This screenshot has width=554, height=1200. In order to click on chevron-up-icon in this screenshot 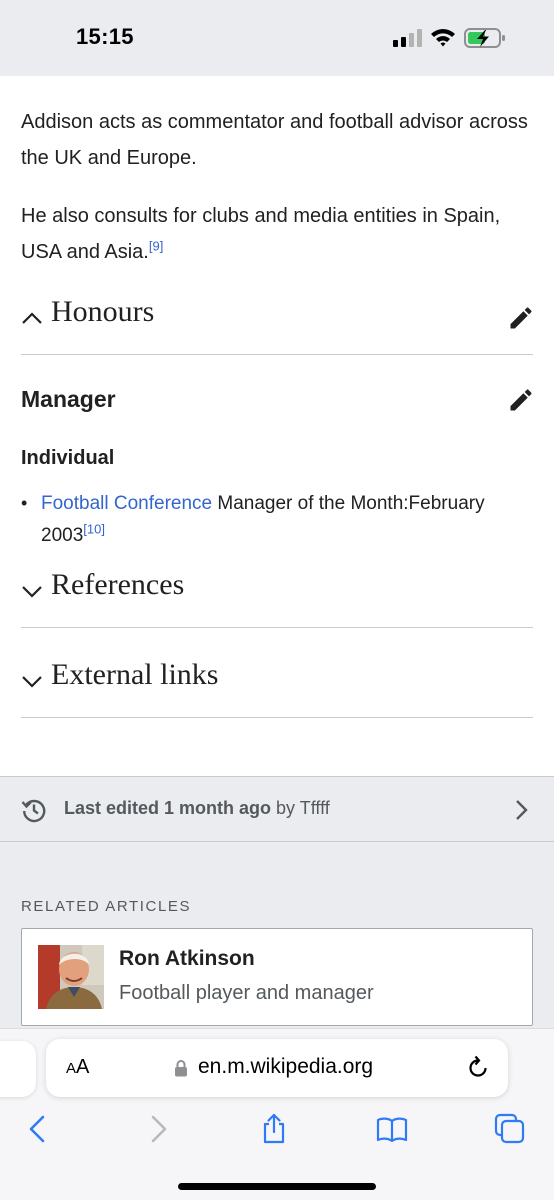, I will do `click(32, 318)`.